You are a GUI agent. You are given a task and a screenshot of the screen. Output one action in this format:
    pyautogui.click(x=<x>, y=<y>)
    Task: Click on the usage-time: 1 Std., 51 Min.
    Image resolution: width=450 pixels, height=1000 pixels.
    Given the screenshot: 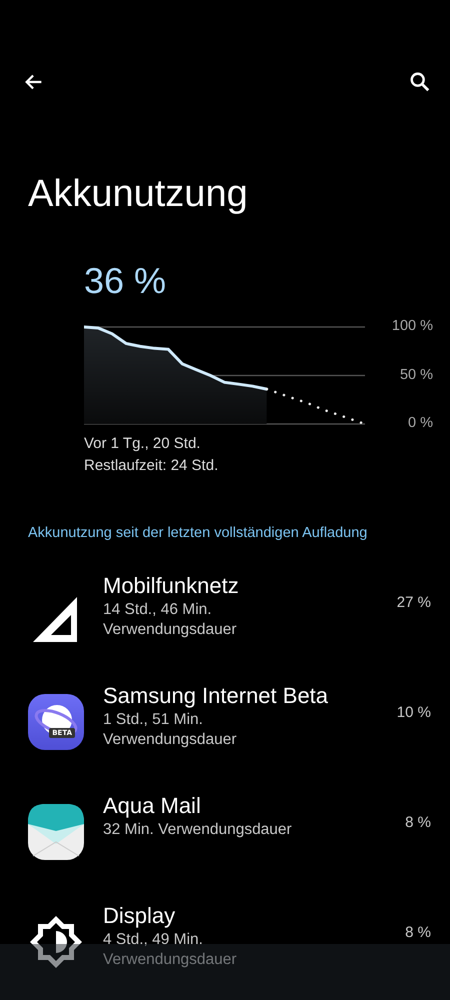 What is the action you would take?
    pyautogui.click(x=153, y=720)
    